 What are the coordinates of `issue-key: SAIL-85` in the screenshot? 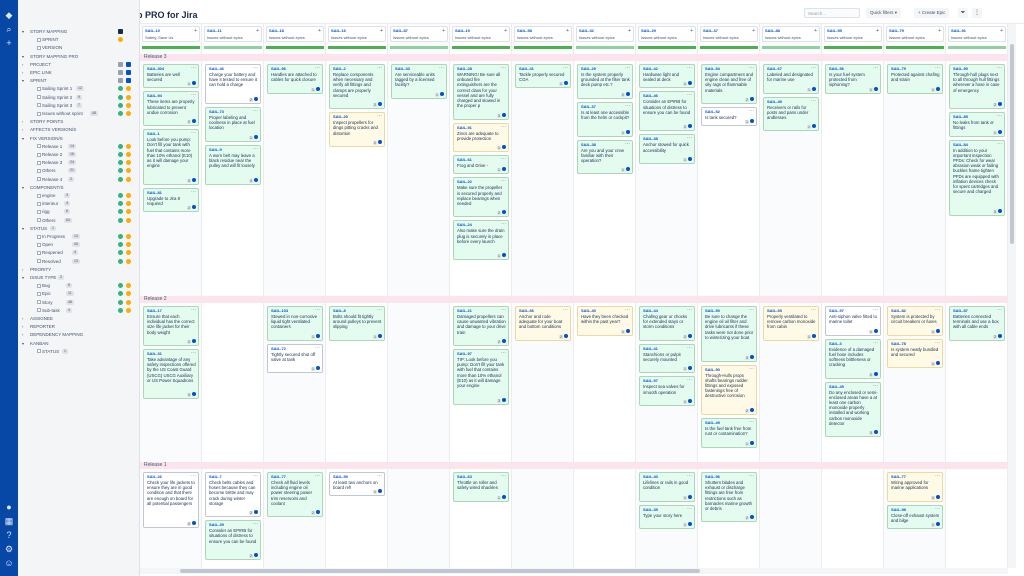 It's located at (960, 116).